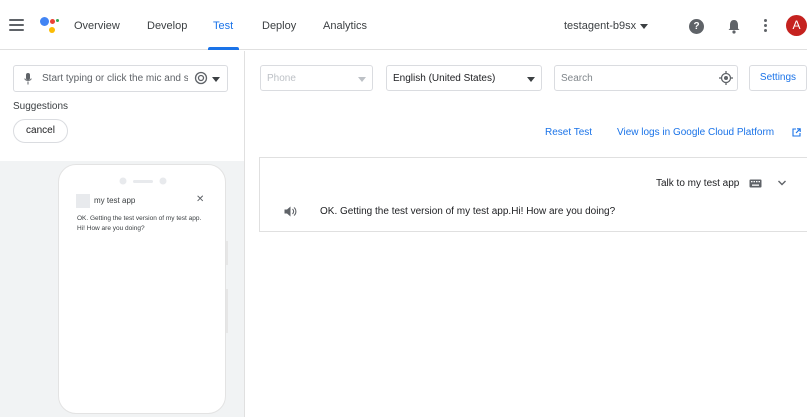 The height and width of the screenshot is (417, 807). What do you see at coordinates (49, 25) in the screenshot?
I see `assistant-logo-icon` at bounding box center [49, 25].